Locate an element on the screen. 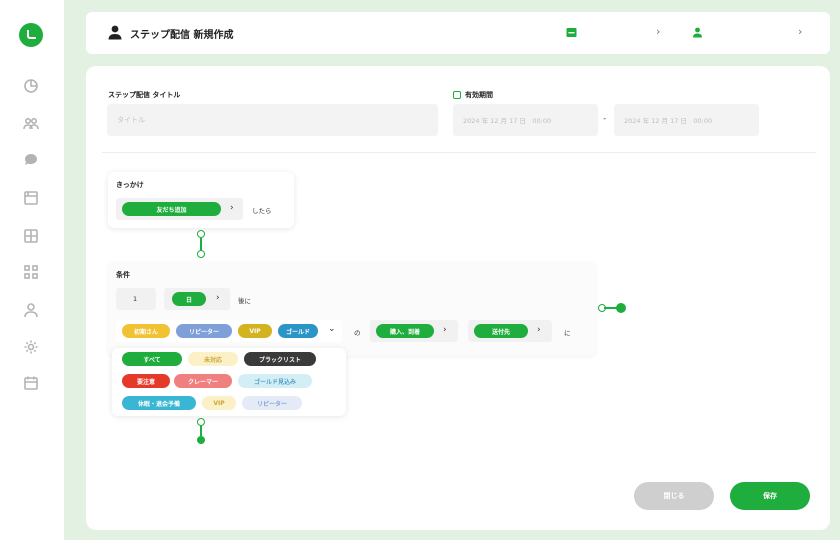 This screenshot has width=840, height=540. connector-bottom-ring is located at coordinates (201, 422).